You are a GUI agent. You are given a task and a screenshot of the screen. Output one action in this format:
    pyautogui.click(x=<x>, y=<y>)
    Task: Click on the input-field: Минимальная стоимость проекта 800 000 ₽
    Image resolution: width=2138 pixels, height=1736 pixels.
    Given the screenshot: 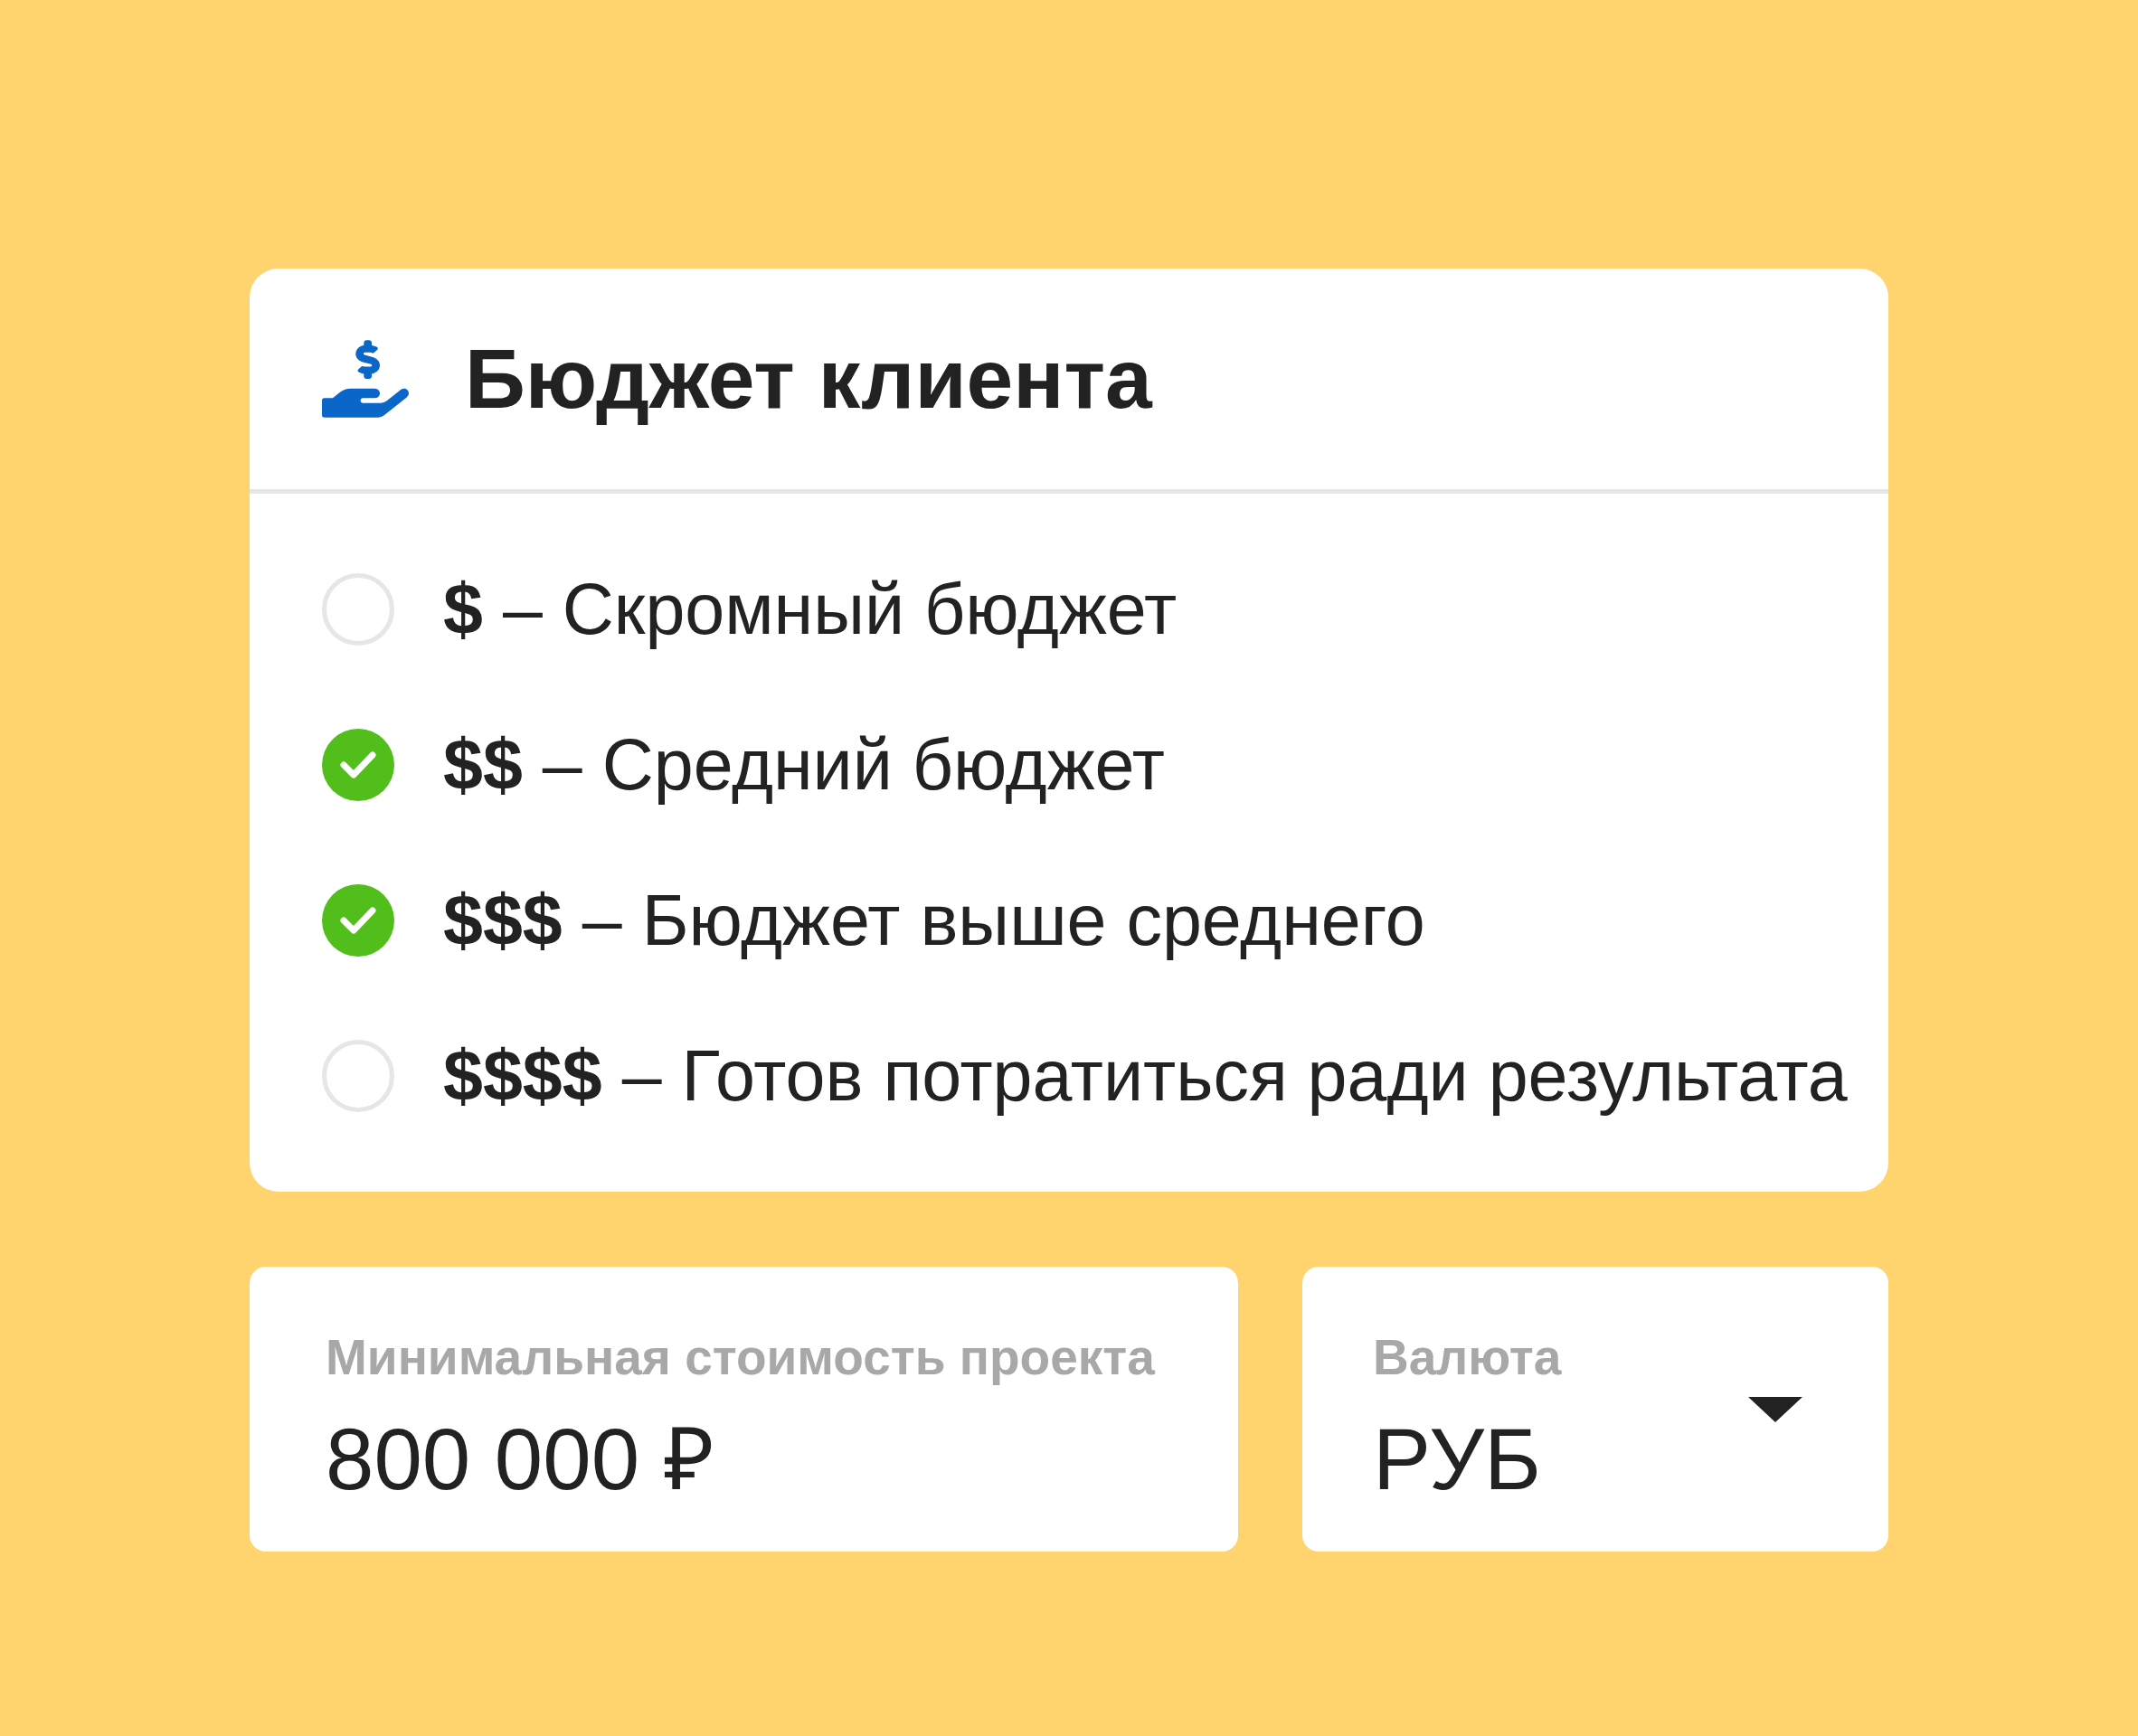 What is the action you would take?
    pyautogui.click(x=744, y=1409)
    